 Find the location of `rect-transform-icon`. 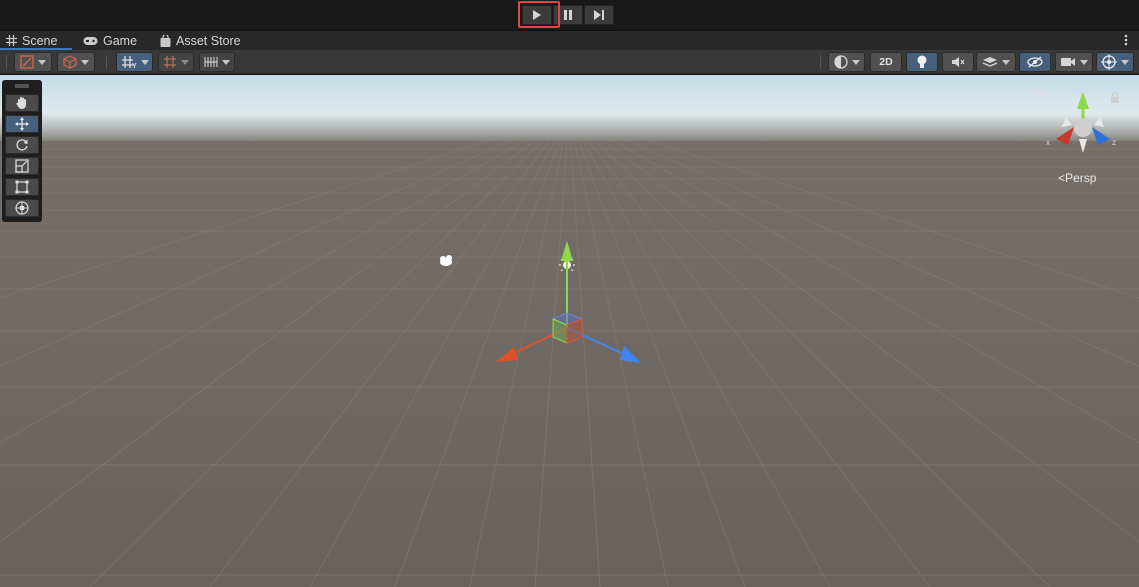

rect-transform-icon is located at coordinates (22, 187).